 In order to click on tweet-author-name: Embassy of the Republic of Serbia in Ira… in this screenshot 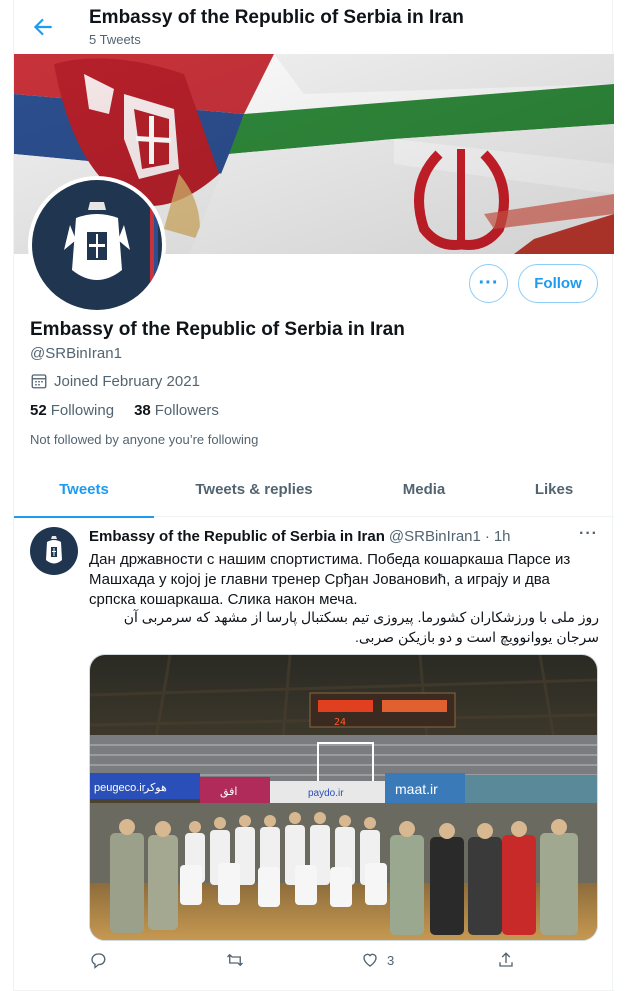, I will do `click(237, 536)`.